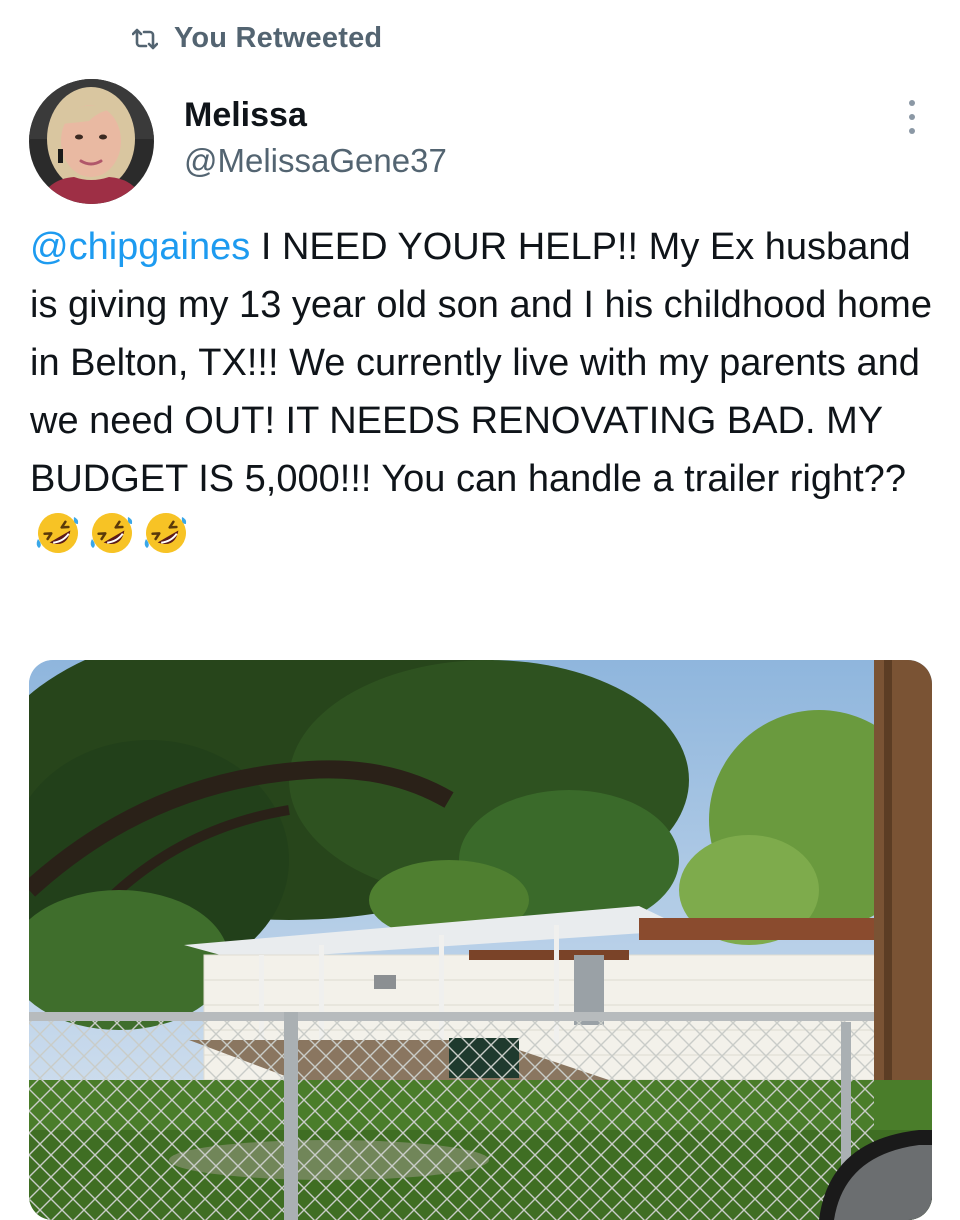 The height and width of the screenshot is (1220, 960). I want to click on retweet-label: You Retweeted, so click(278, 38).